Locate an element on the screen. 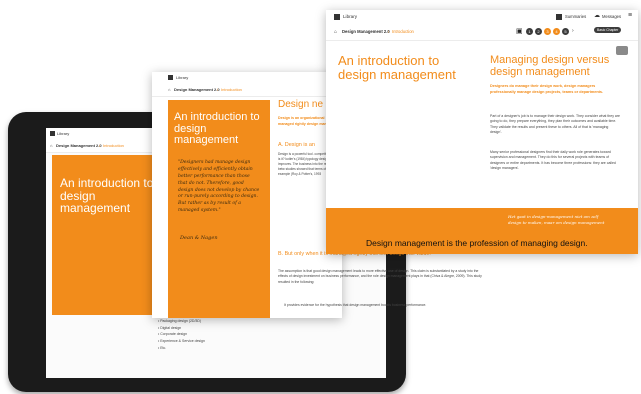 Image resolution: width=641 pixels, height=394 pixels. list-item: Digital design is located at coordinates (181, 328).